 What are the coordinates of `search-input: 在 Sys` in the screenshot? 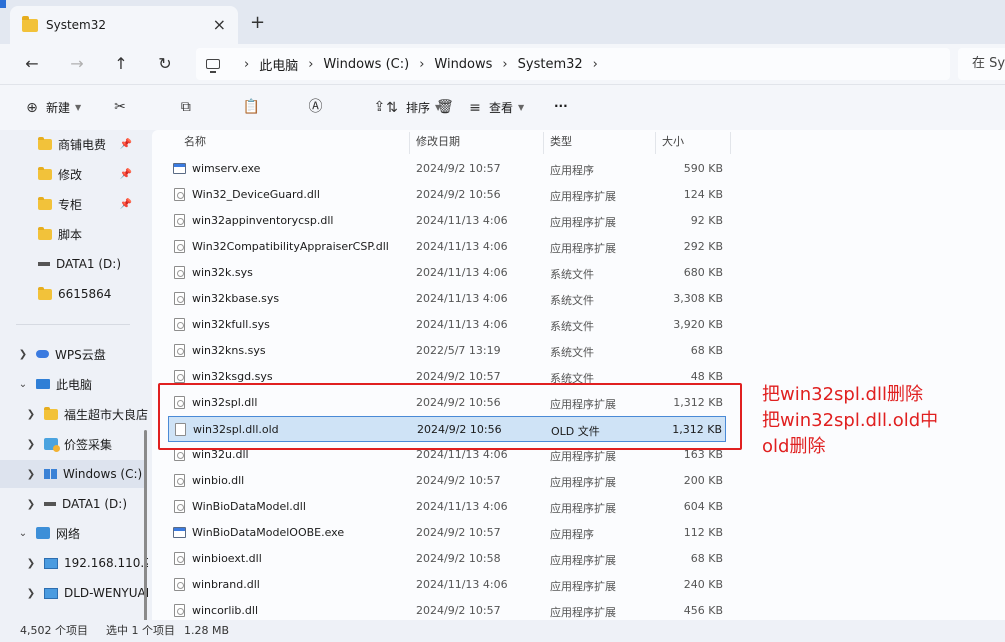 It's located at (981, 64).